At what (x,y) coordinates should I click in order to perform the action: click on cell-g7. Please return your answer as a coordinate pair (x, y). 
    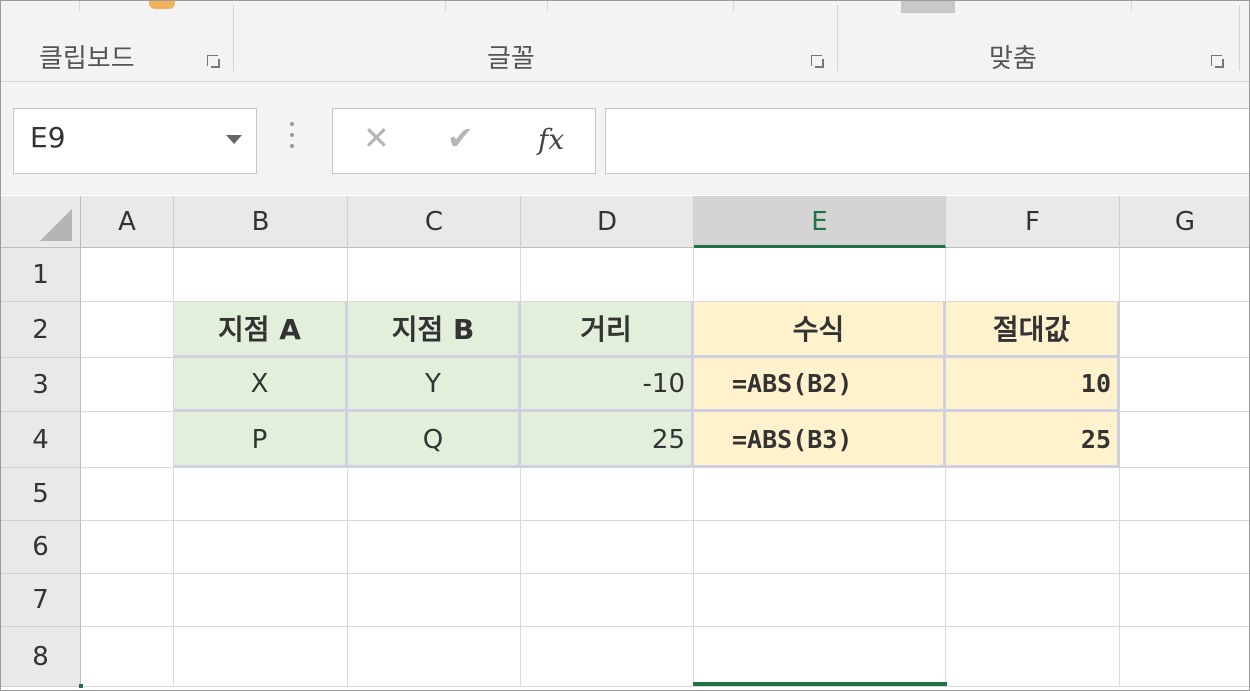
    Looking at the image, I should click on (1184, 600).